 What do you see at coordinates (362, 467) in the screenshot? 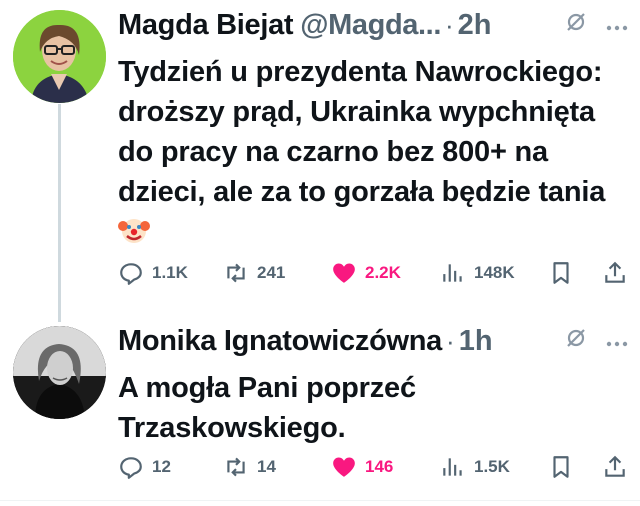
I see `like-button: 146` at bounding box center [362, 467].